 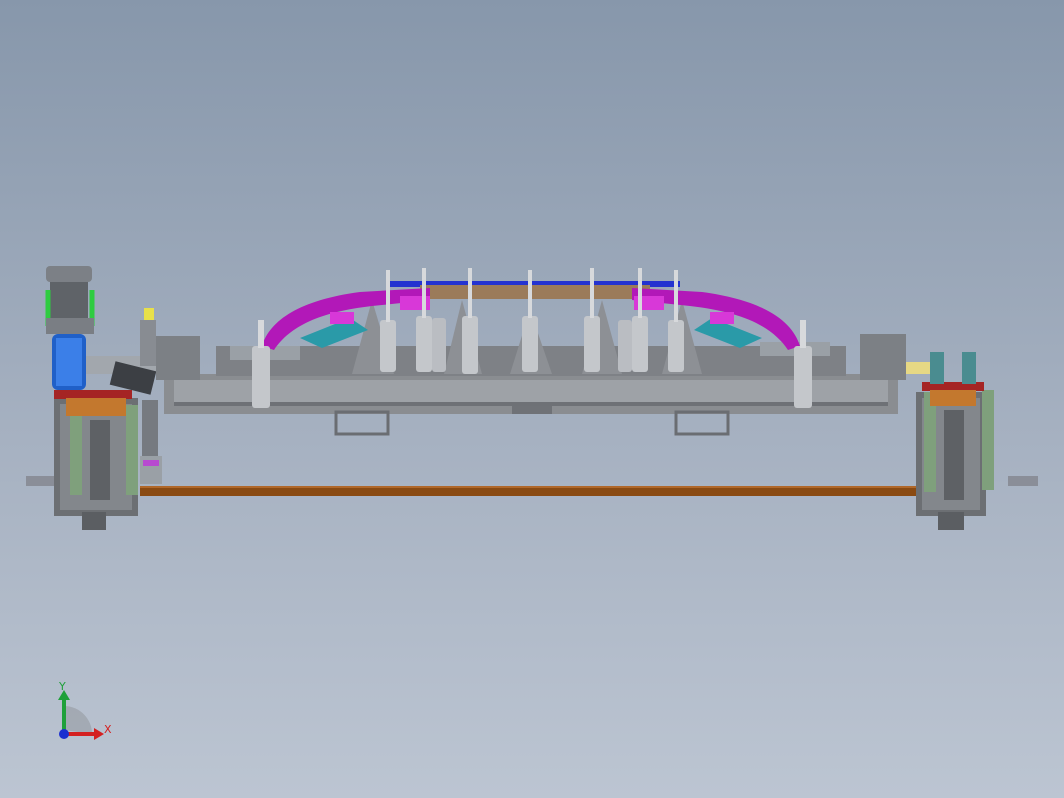 I want to click on right-stand, so click(x=949, y=441).